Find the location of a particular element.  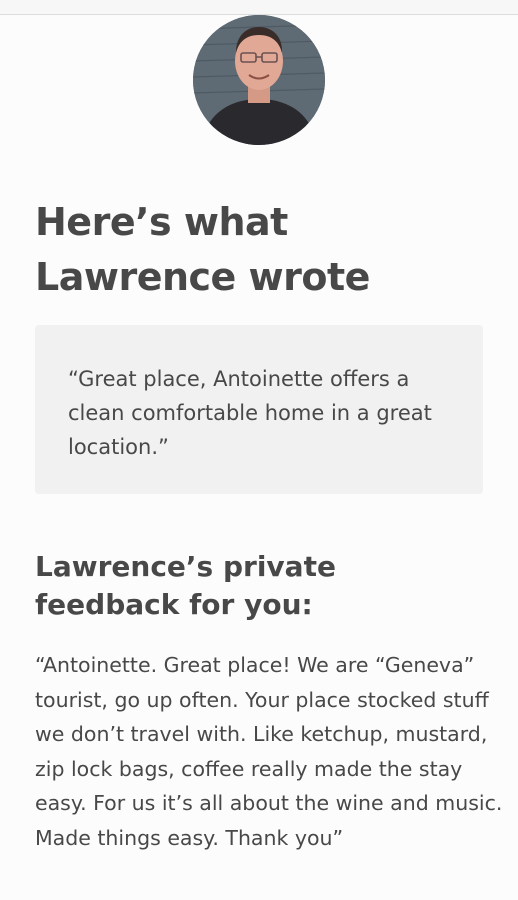

page-title-line-2: Lawrence wrote is located at coordinates (202, 277).